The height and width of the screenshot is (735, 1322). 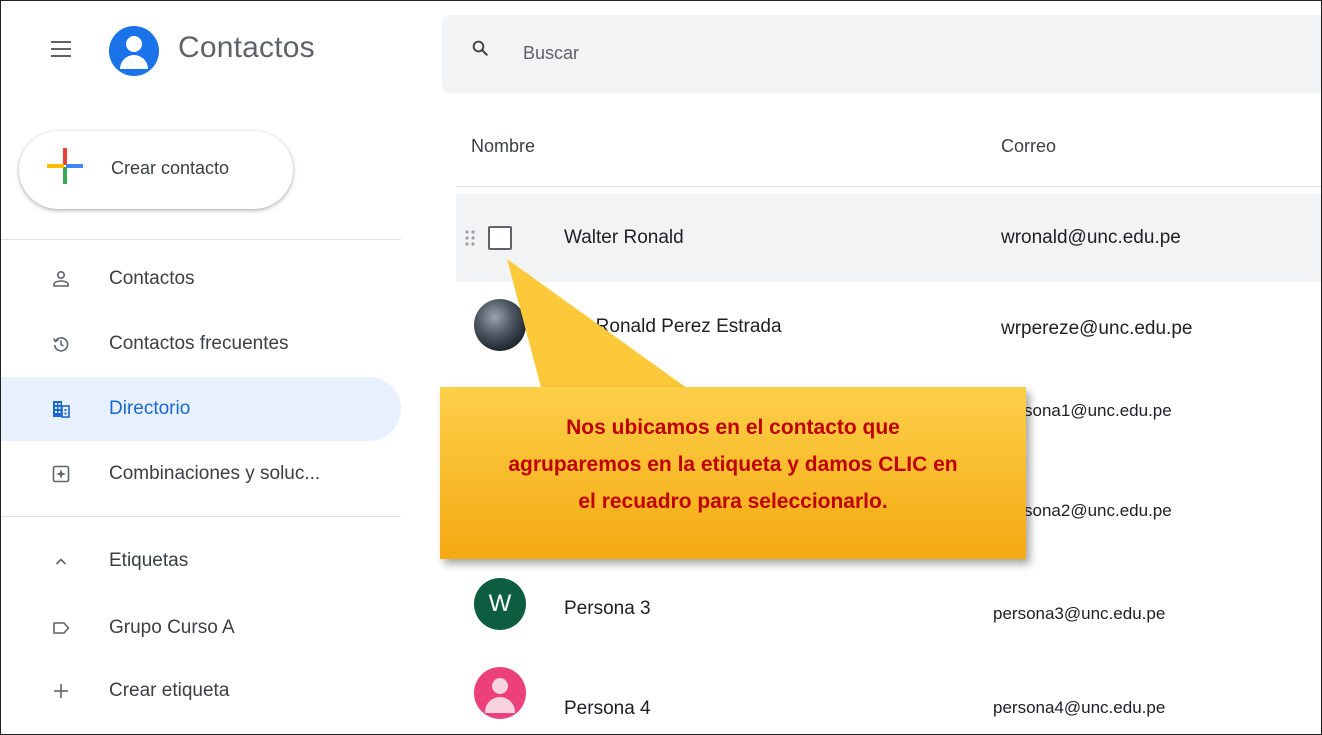 What do you see at coordinates (1098, 410) in the screenshot?
I see `contact-email: sona1@unc.edu.pe` at bounding box center [1098, 410].